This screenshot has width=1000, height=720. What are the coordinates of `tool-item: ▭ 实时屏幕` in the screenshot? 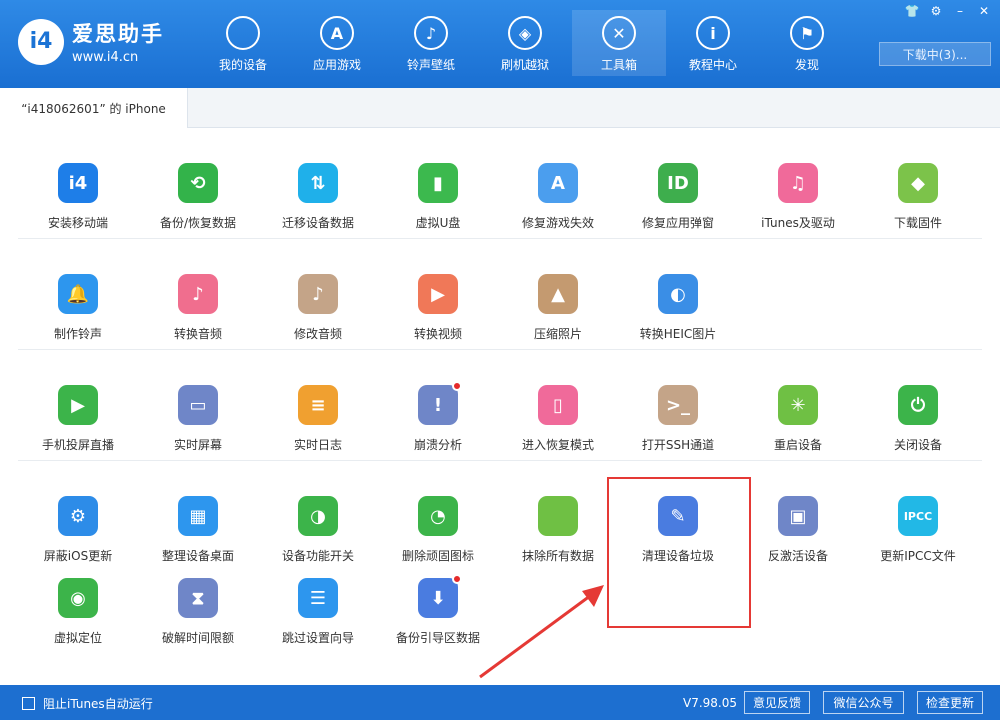 It's located at (198, 405).